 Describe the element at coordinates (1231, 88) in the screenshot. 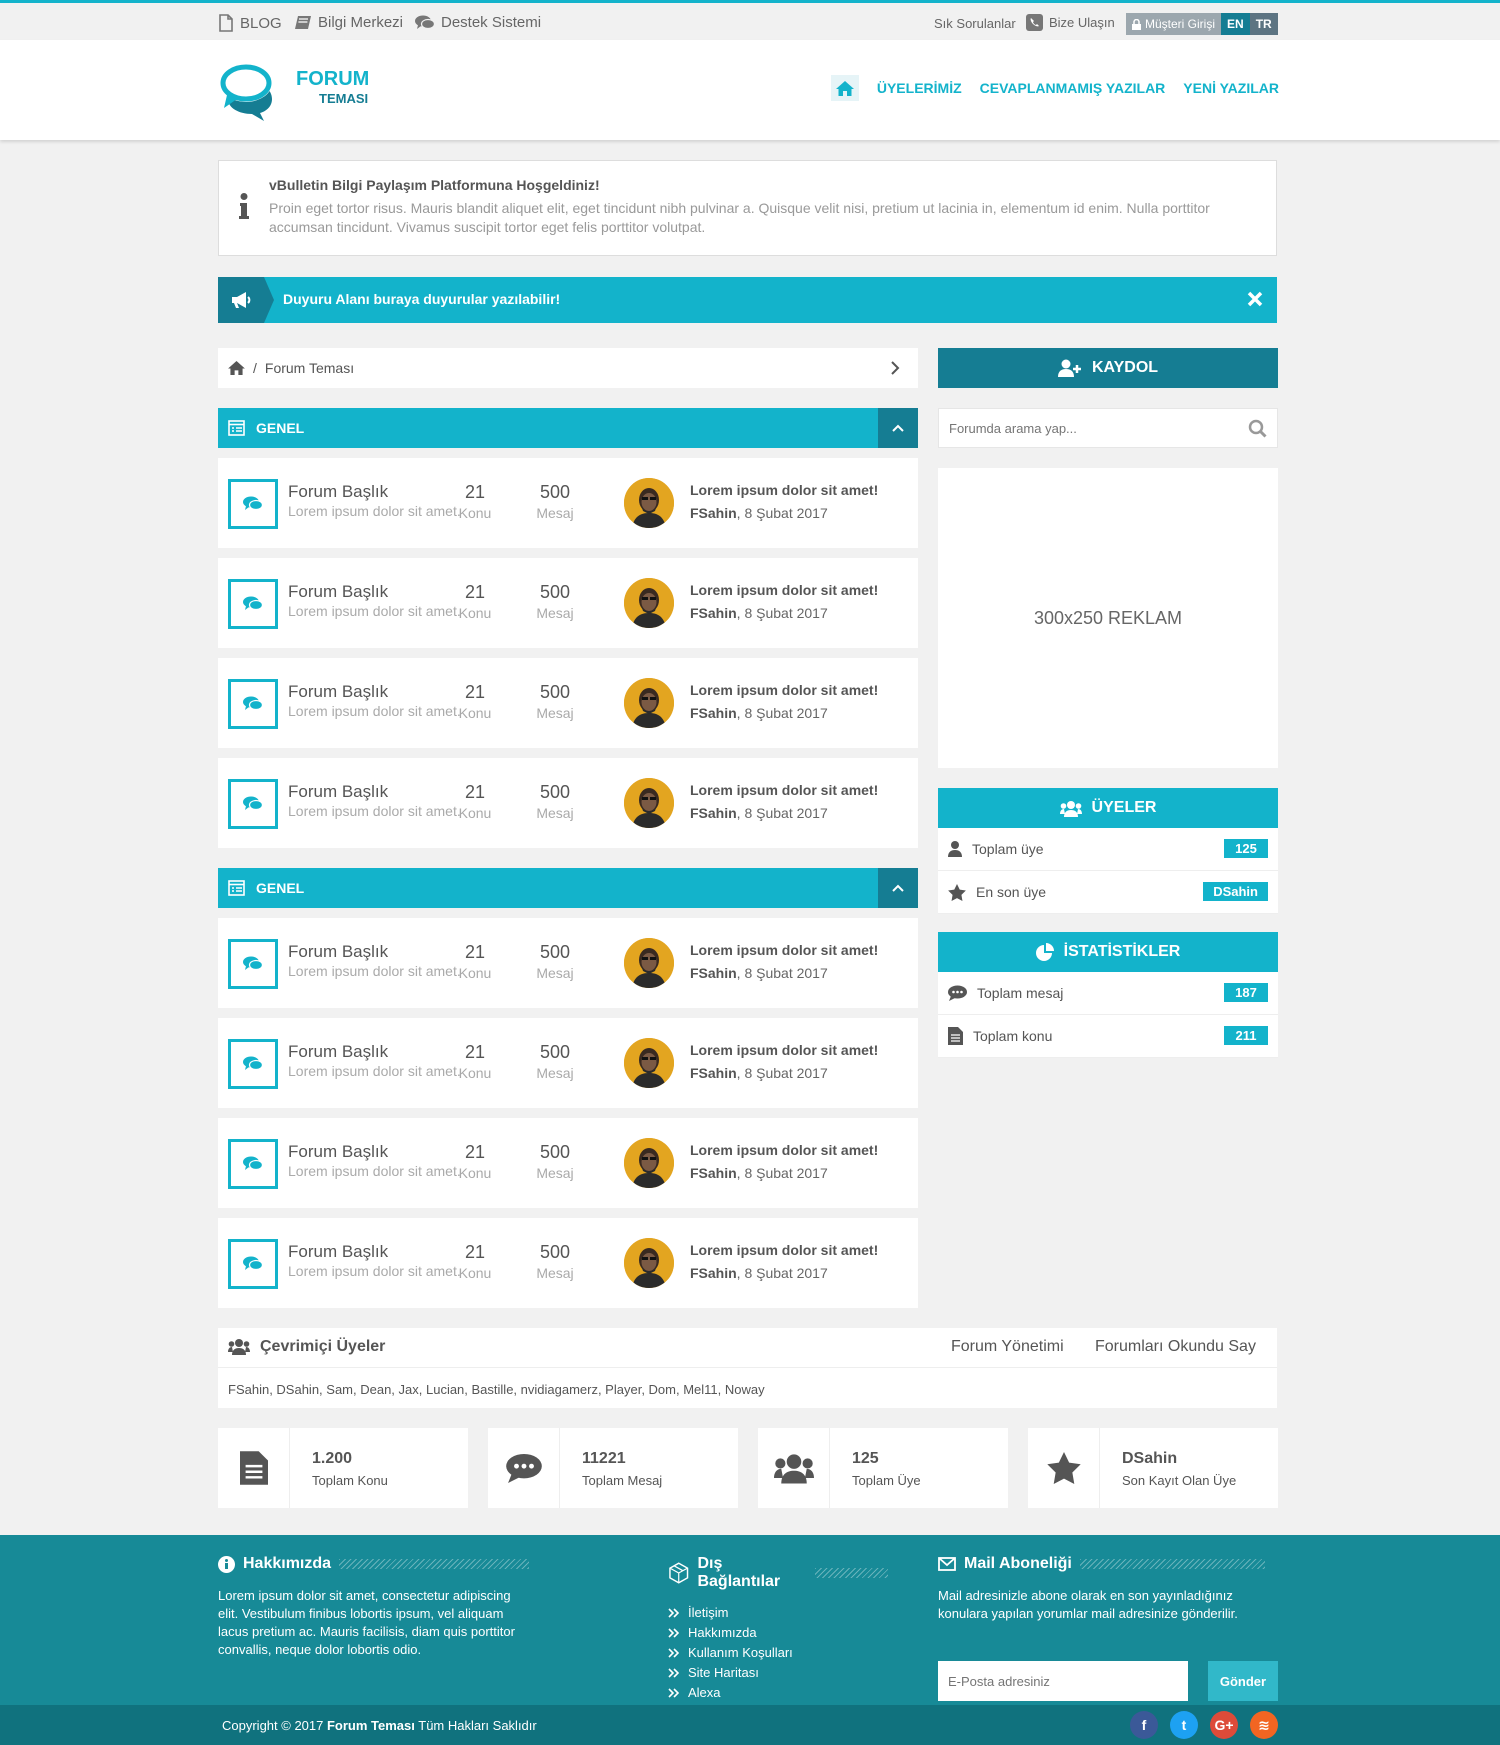

I see `nav-yeni-yazilar: YENİ YAZILAR` at that location.